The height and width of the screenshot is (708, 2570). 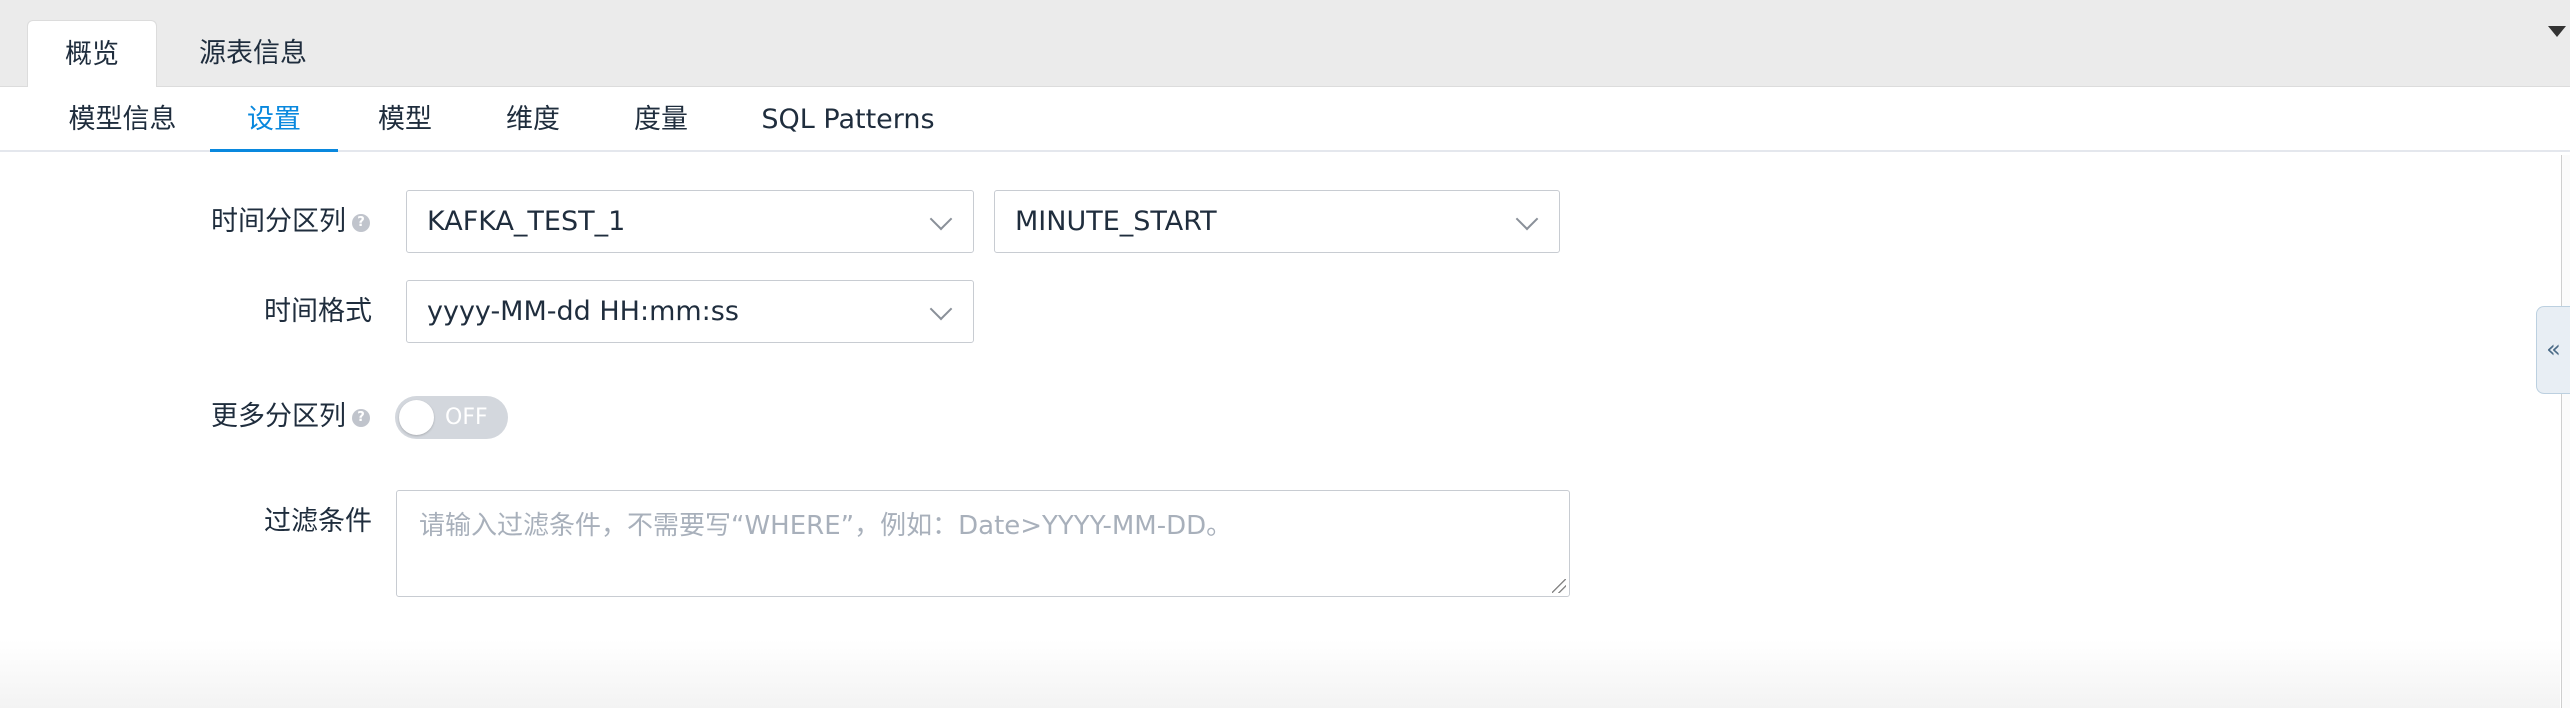 I want to click on filter-condition-textarea: 请输入过滤条件，不需要写“WHERE”，例如：Date>YYYY-MM-DD。, so click(x=983, y=543).